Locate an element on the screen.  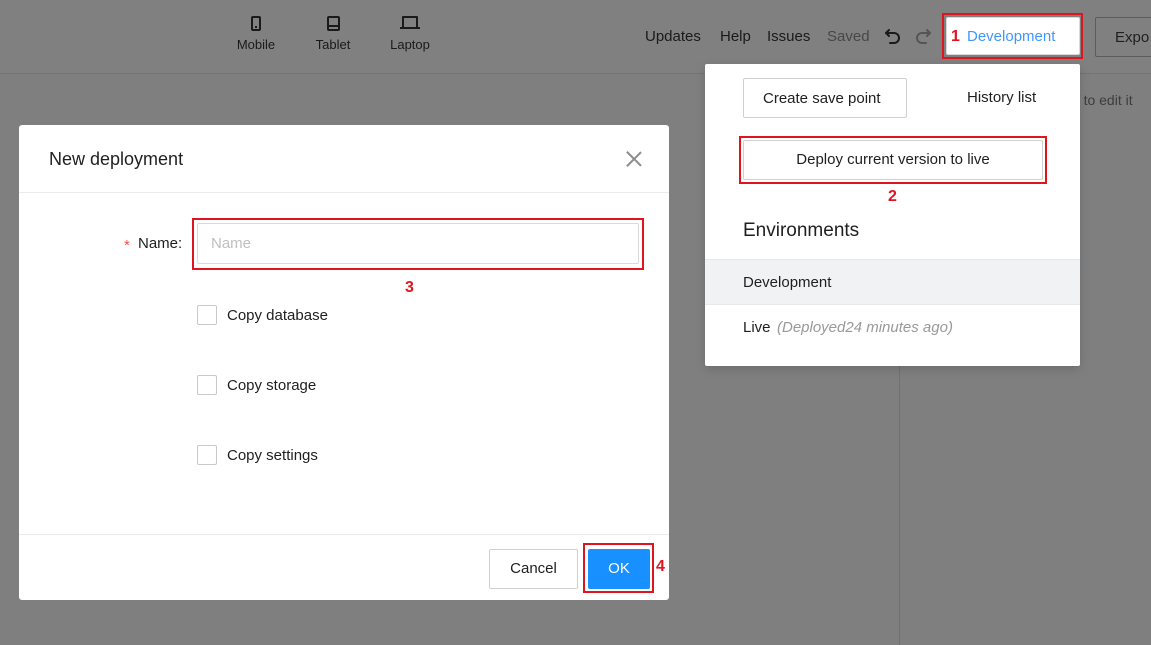
laptop-icon is located at coordinates (410, 23).